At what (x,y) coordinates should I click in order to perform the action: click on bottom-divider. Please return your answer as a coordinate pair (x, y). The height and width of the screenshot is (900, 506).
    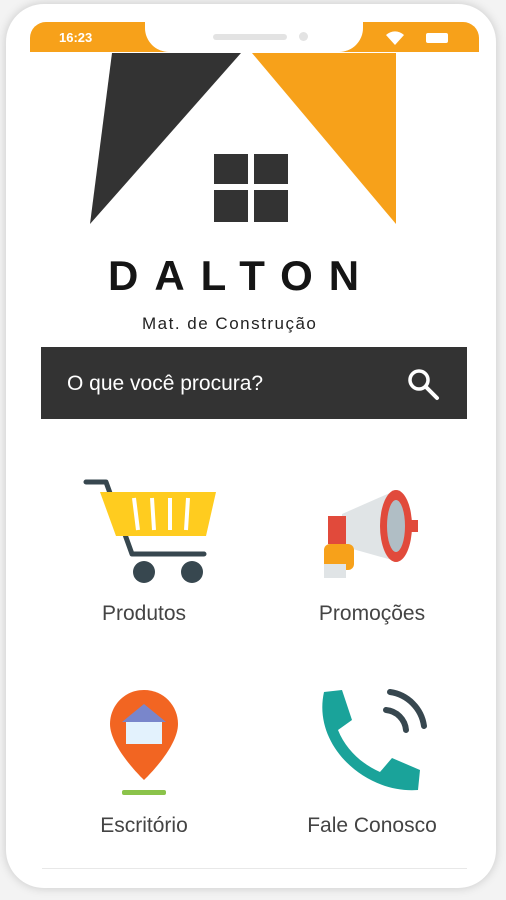
    Looking at the image, I should click on (254, 868).